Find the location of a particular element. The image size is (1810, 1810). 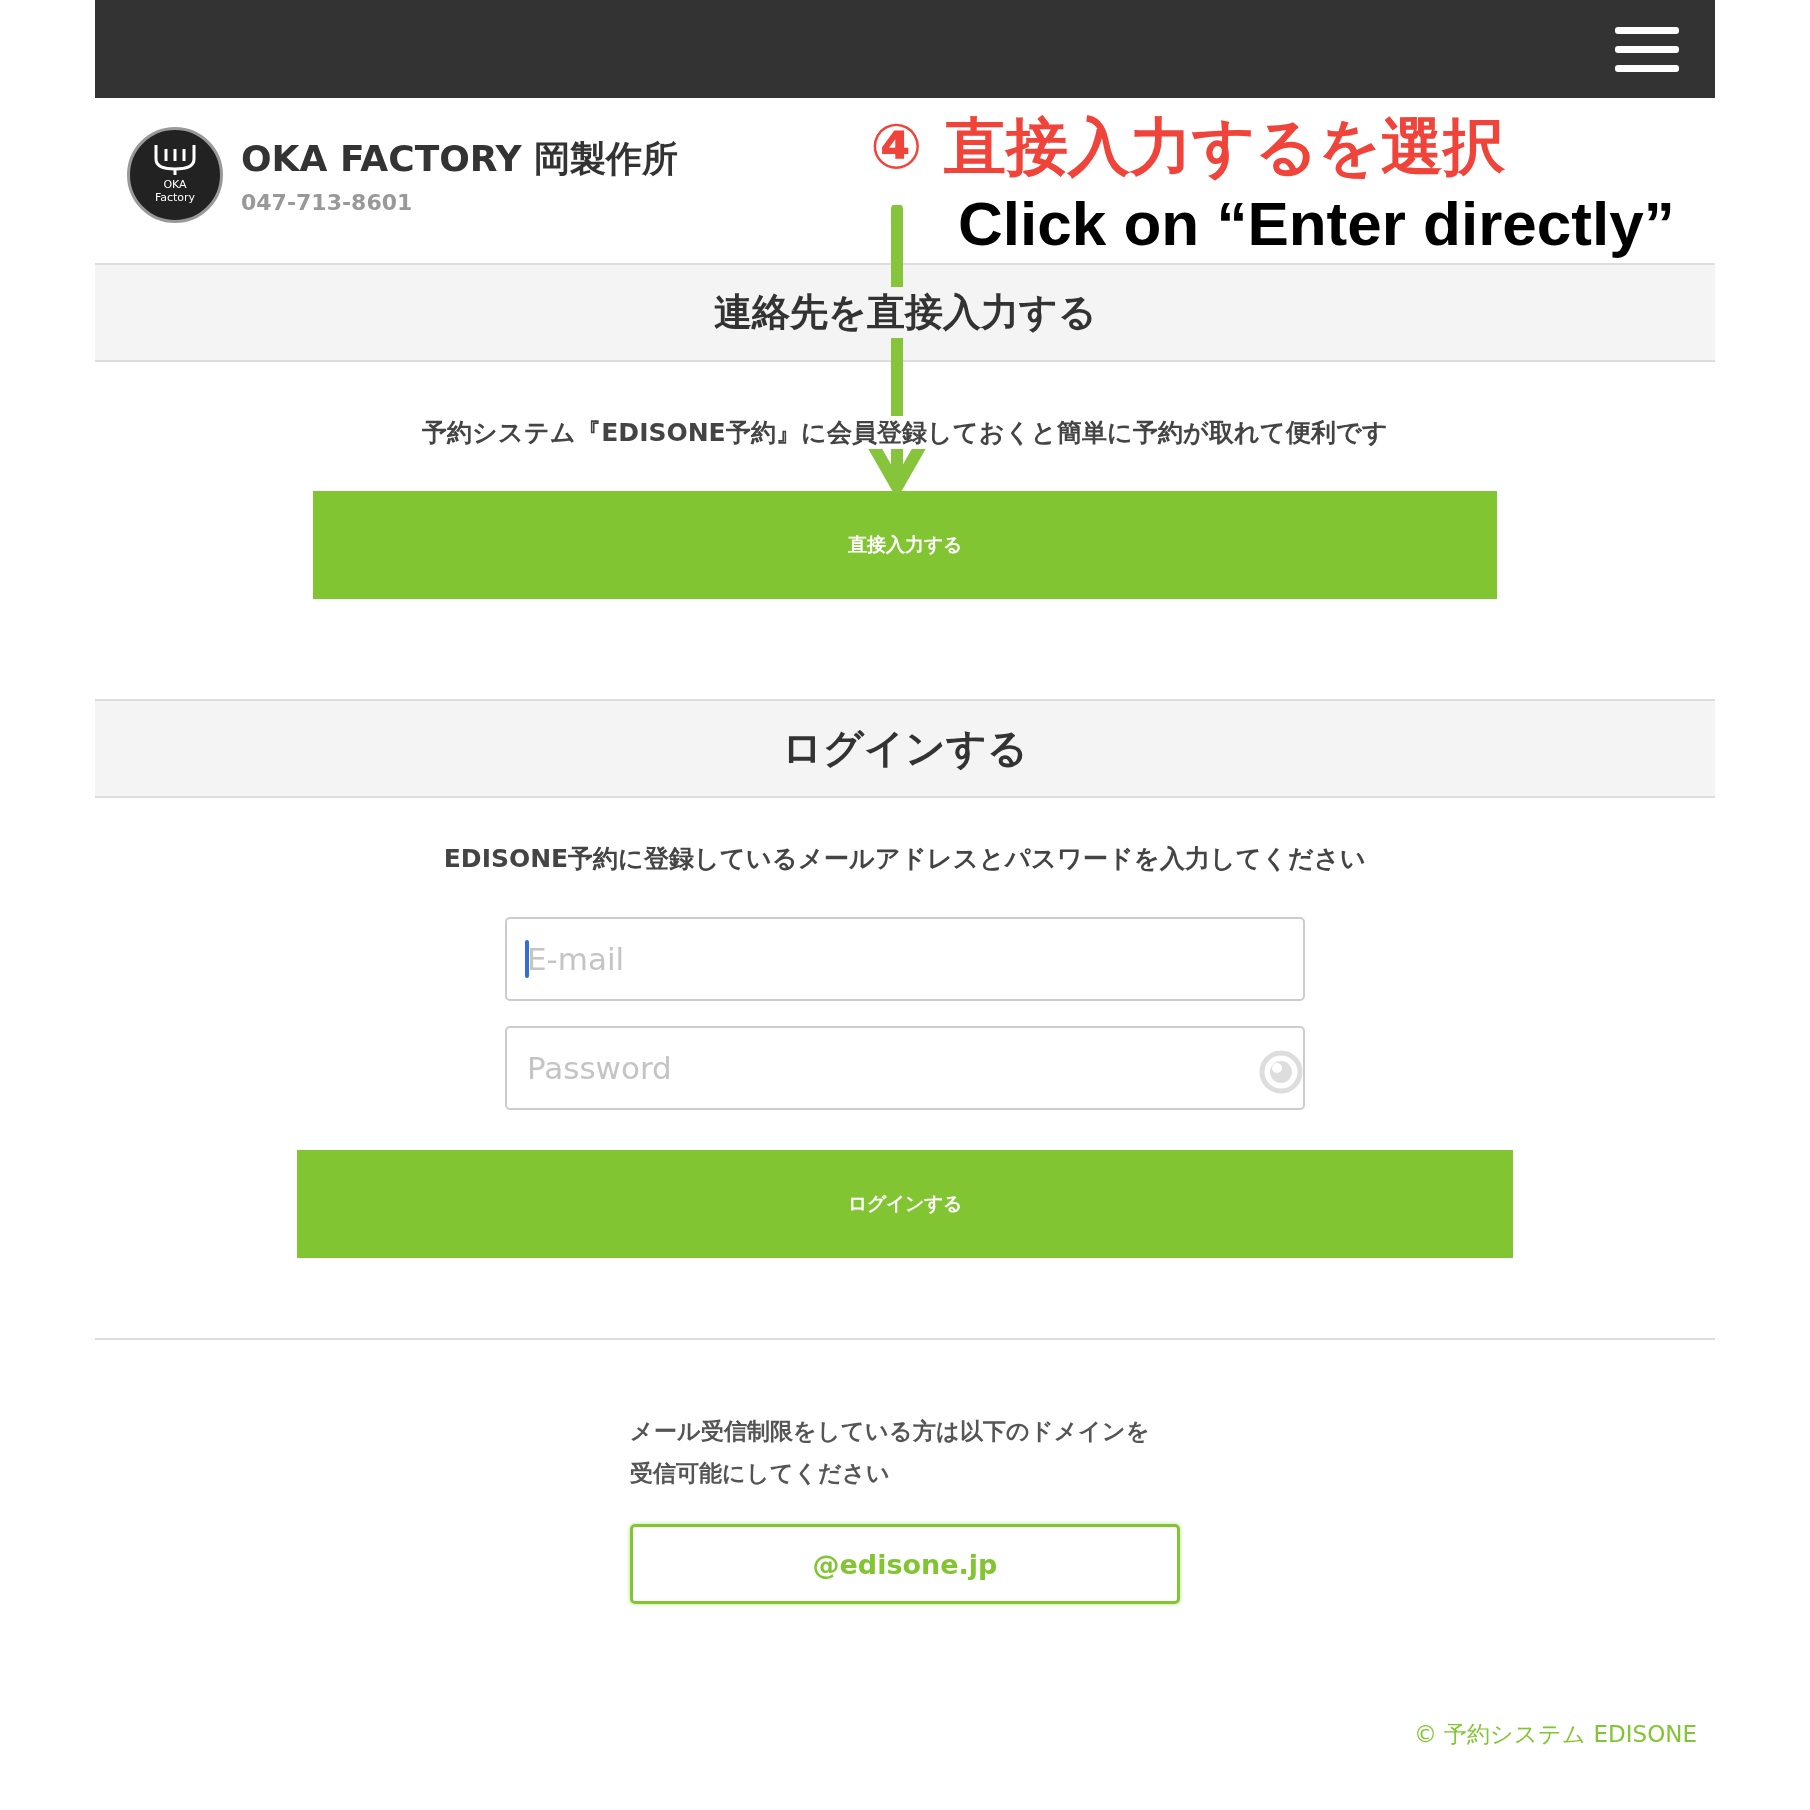

description: EDISONE予約に登録しているメールアドレスとパスワードを入力してください is located at coordinates (905, 858).